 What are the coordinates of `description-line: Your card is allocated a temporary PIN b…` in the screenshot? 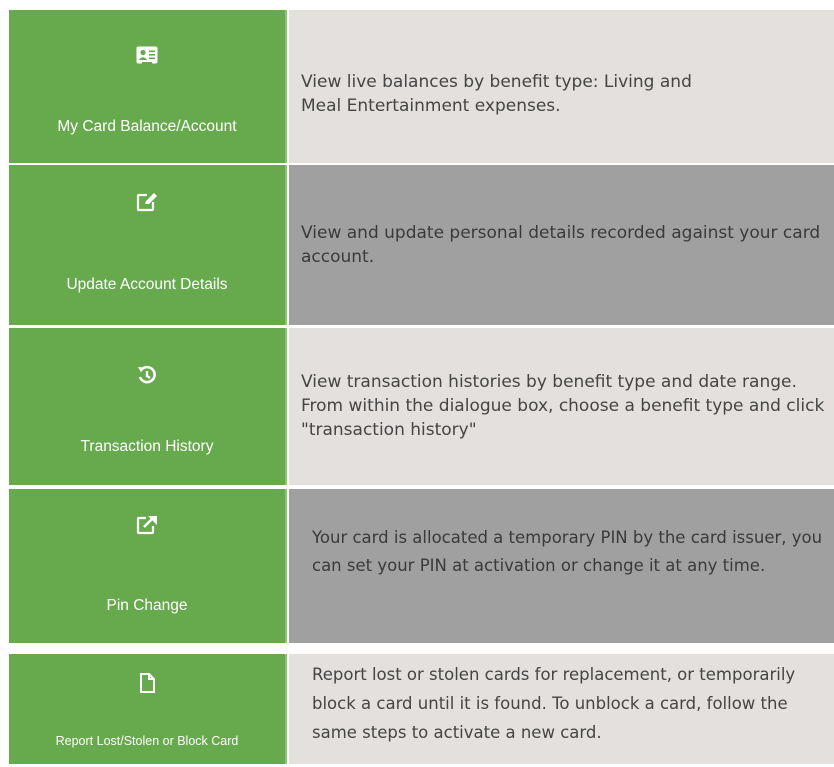 It's located at (567, 551).